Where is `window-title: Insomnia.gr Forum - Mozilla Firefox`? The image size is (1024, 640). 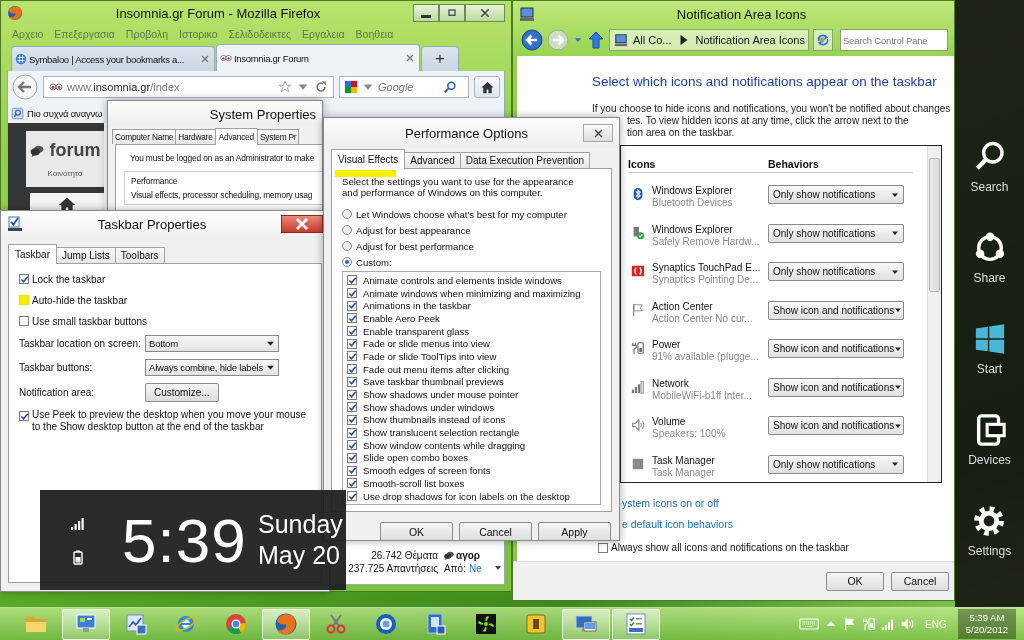
window-title: Insomnia.gr Forum - Mozilla Firefox is located at coordinates (218, 13).